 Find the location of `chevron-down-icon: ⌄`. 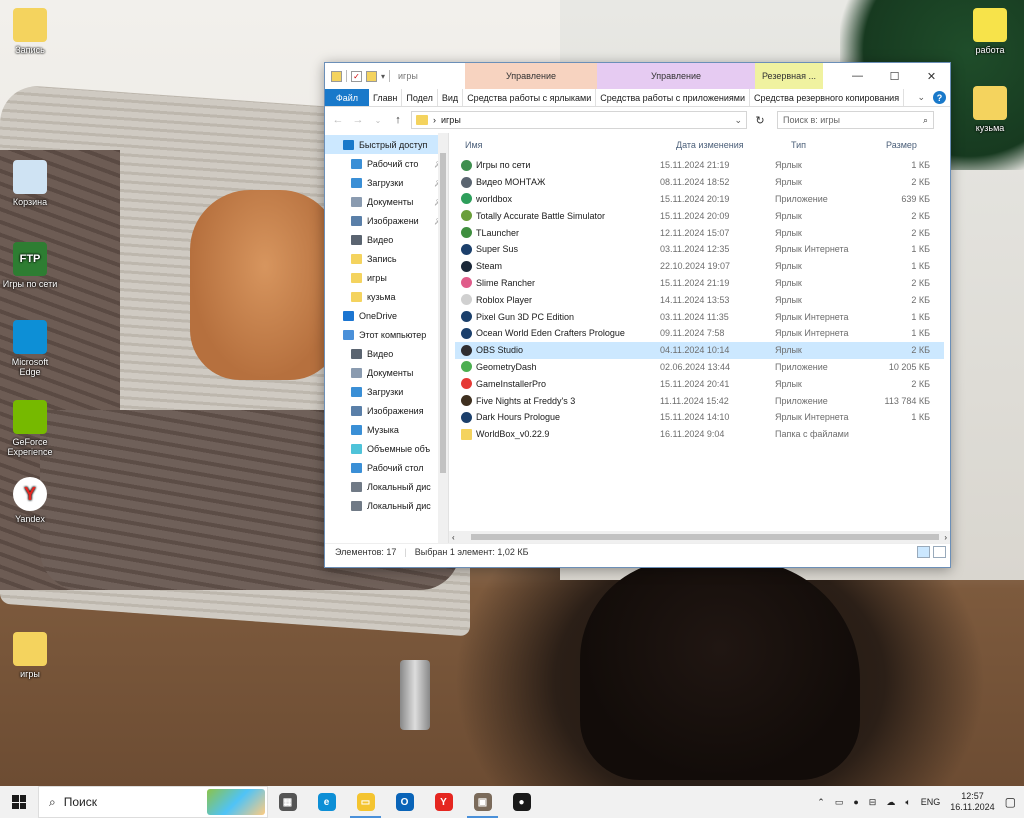

chevron-down-icon: ⌄ is located at coordinates (738, 120).